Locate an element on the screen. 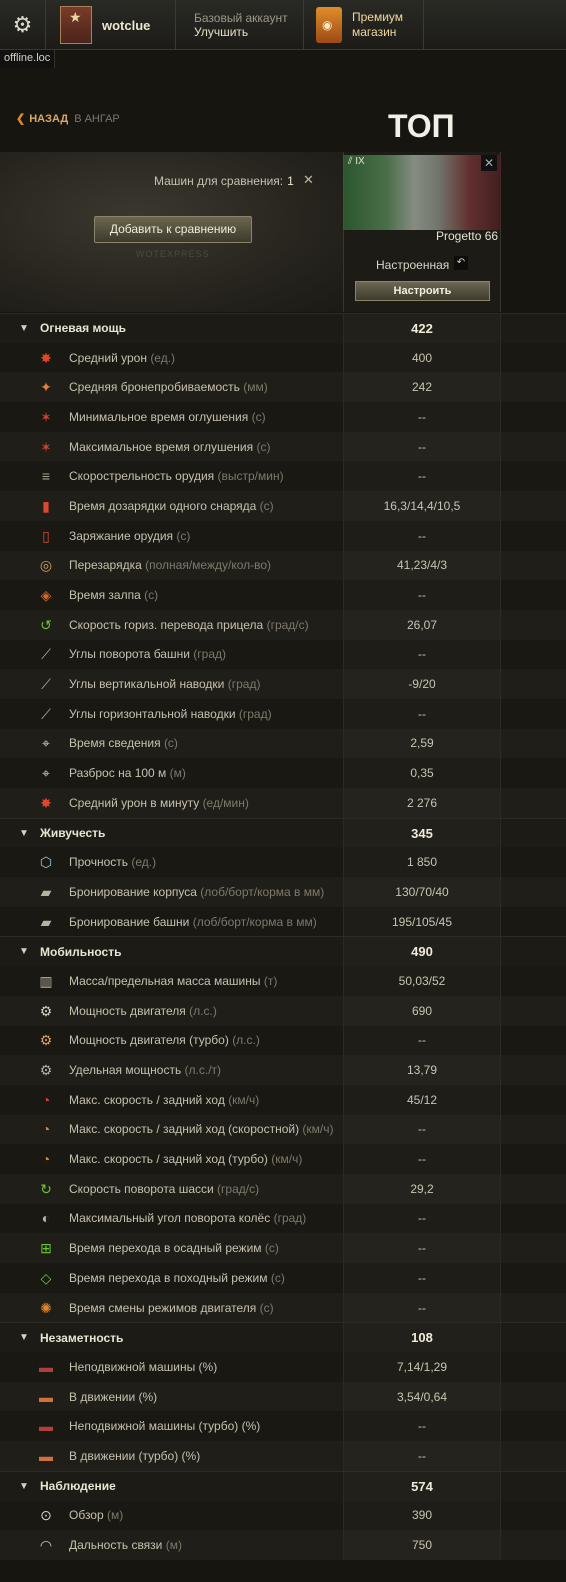  stat-value: 690 is located at coordinates (422, 1010).